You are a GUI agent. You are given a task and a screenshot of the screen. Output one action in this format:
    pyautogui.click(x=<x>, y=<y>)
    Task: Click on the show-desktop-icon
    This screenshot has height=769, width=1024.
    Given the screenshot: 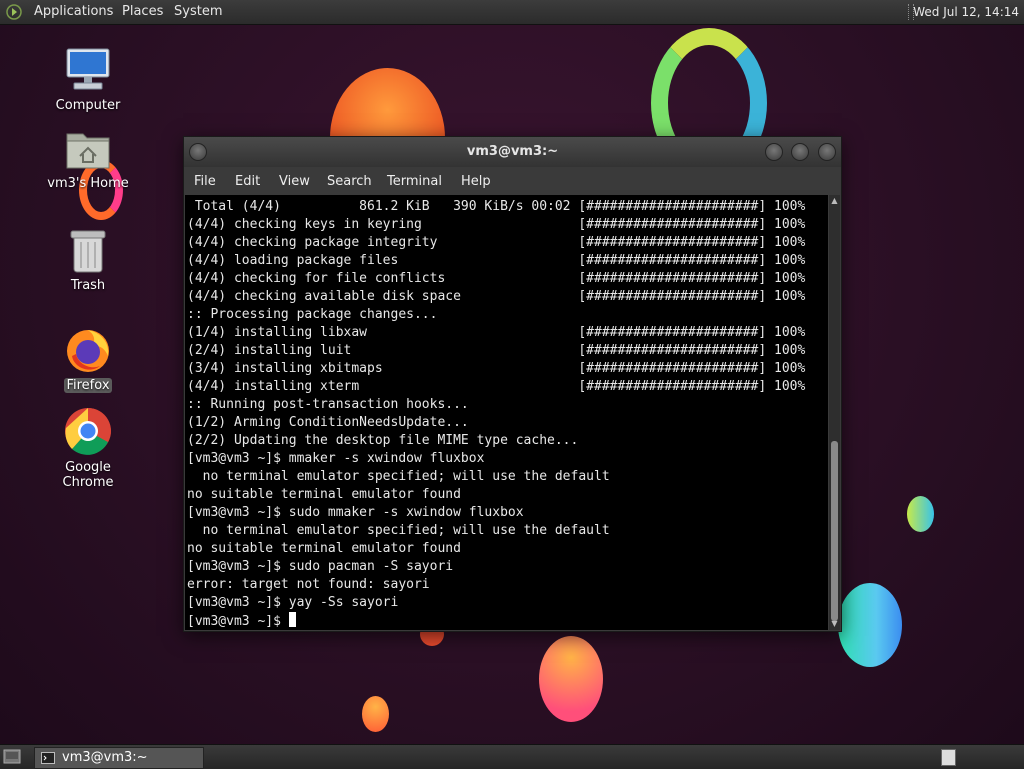 What is the action you would take?
    pyautogui.click(x=12, y=756)
    